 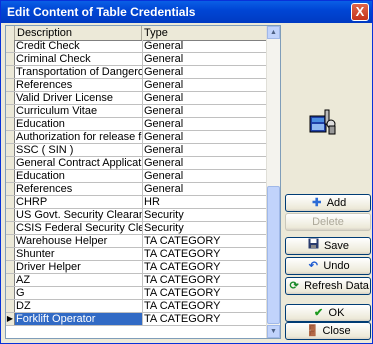 What do you see at coordinates (186, 12) in the screenshot?
I see `title-bar: Edit Content of Table Credentials X` at bounding box center [186, 12].